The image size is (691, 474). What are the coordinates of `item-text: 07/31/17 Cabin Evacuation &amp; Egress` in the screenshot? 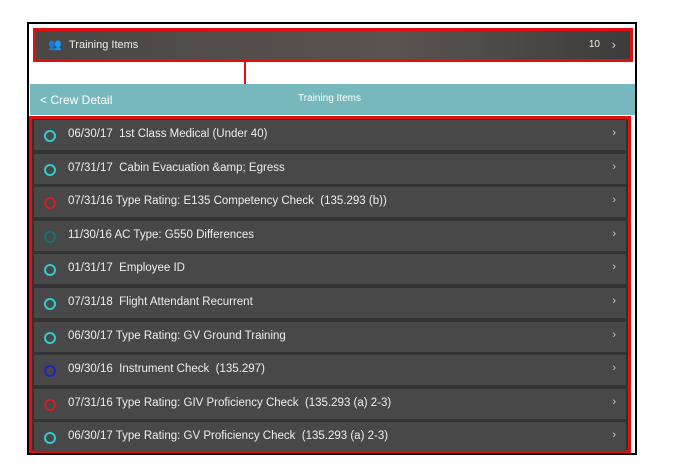 It's located at (176, 167).